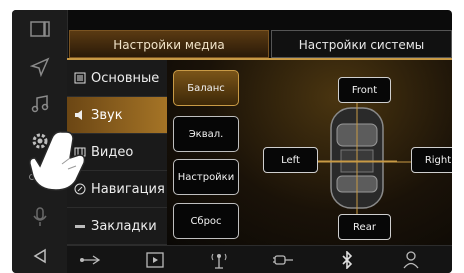 The image size is (464, 273). What do you see at coordinates (124, 226) in the screenshot?
I see `menu-item-label: Закладки` at bounding box center [124, 226].